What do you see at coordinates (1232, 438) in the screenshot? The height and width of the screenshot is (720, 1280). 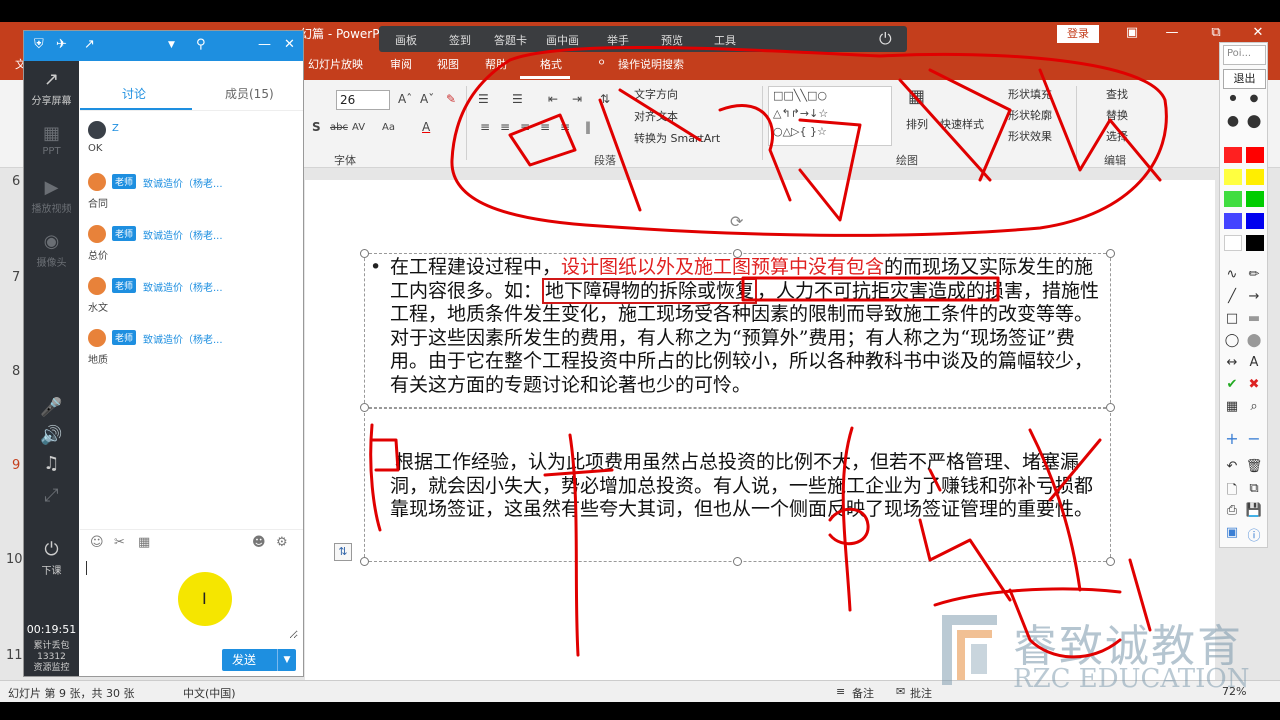 I see `zoom-in-icon: +` at bounding box center [1232, 438].